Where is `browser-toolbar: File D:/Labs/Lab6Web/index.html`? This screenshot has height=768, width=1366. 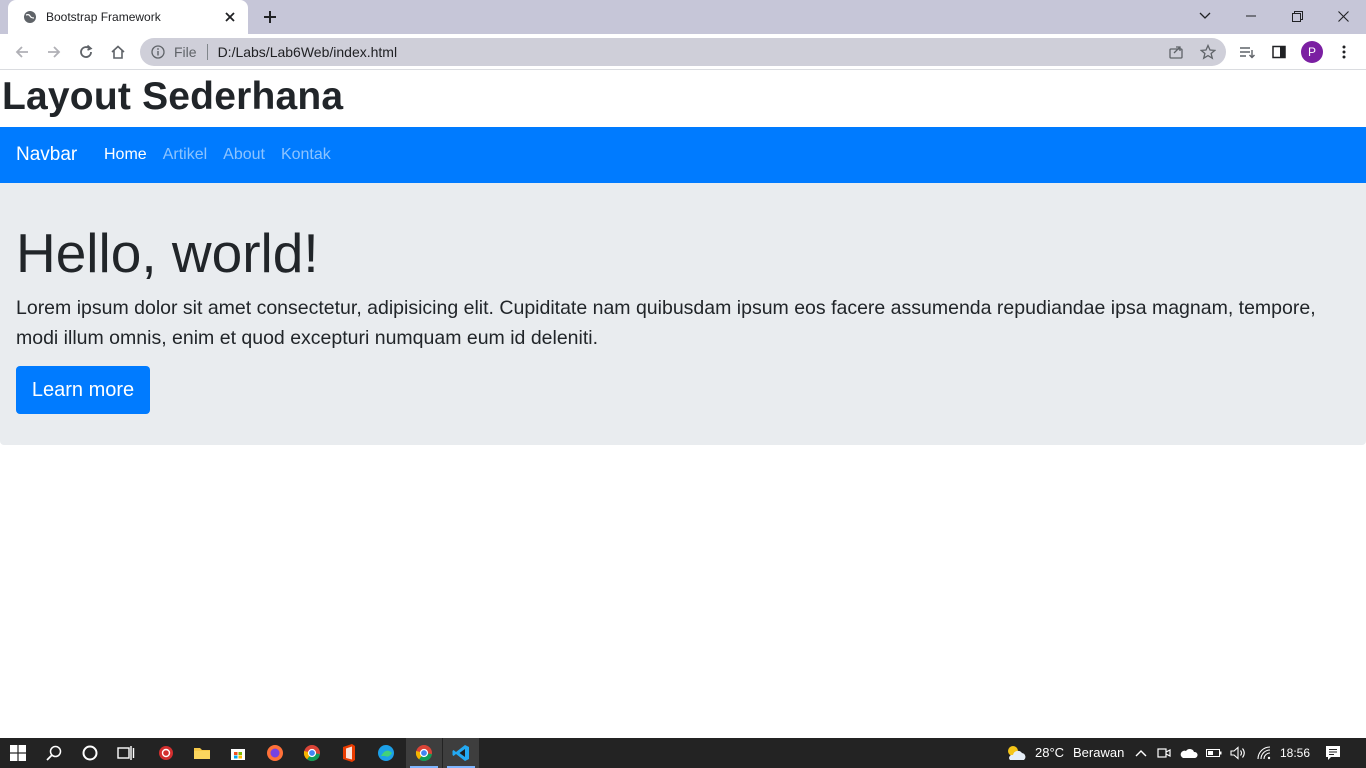
browser-toolbar: File D:/Labs/Lab6Web/index.html is located at coordinates (683, 52).